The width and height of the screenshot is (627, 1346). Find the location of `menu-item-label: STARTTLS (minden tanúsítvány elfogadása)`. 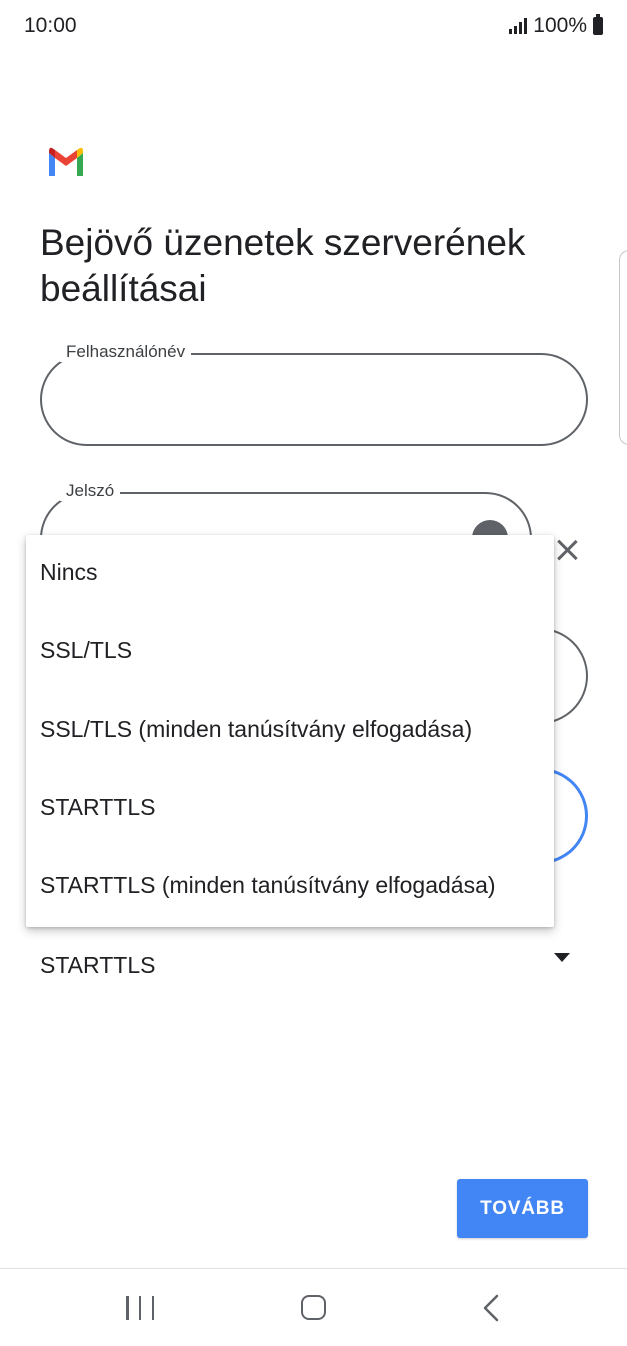

menu-item-label: STARTTLS (minden tanúsítvány elfogadása) is located at coordinates (268, 885).